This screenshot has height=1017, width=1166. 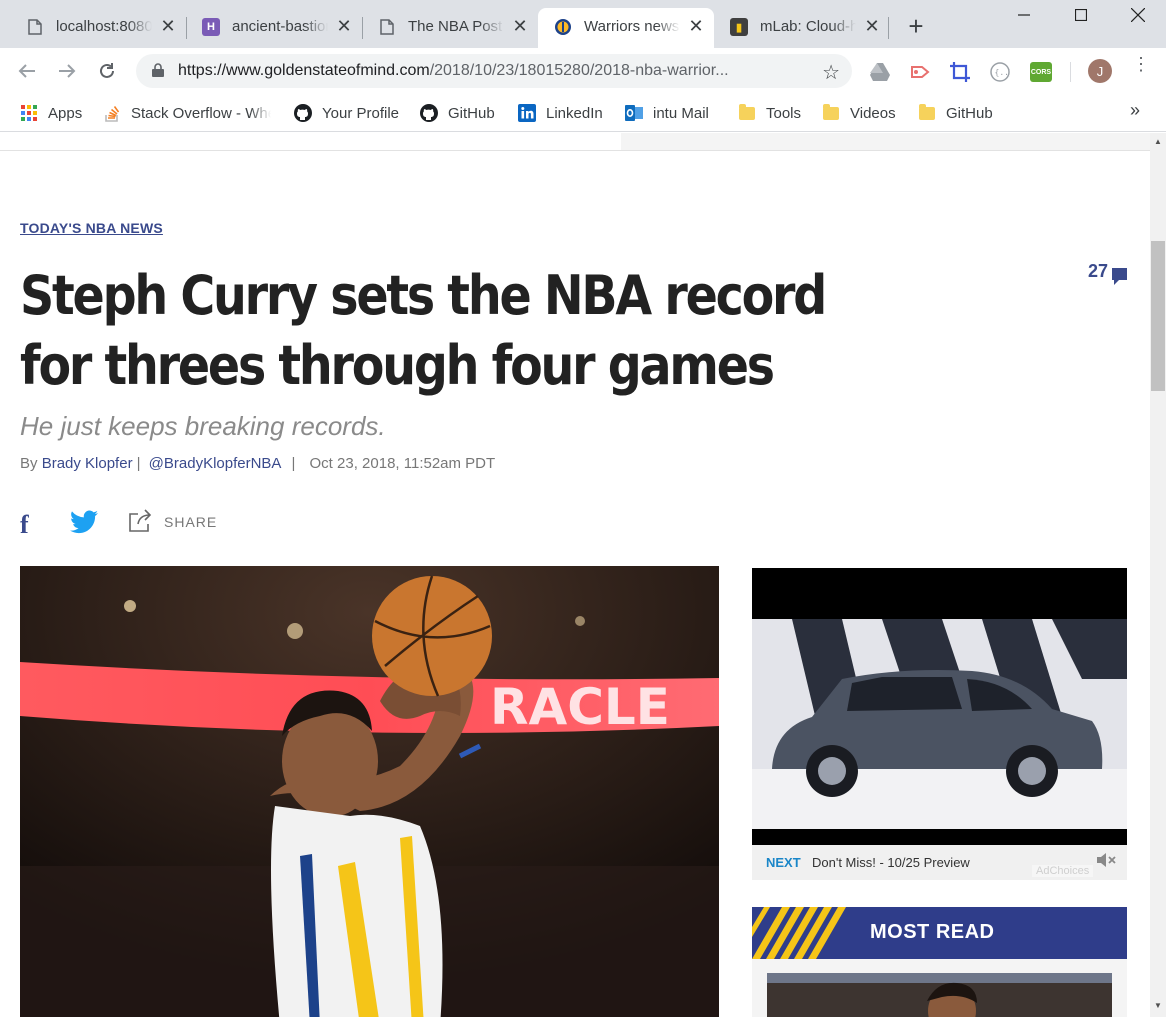 I want to click on bookmark-label: Apps, so click(x=65, y=113).